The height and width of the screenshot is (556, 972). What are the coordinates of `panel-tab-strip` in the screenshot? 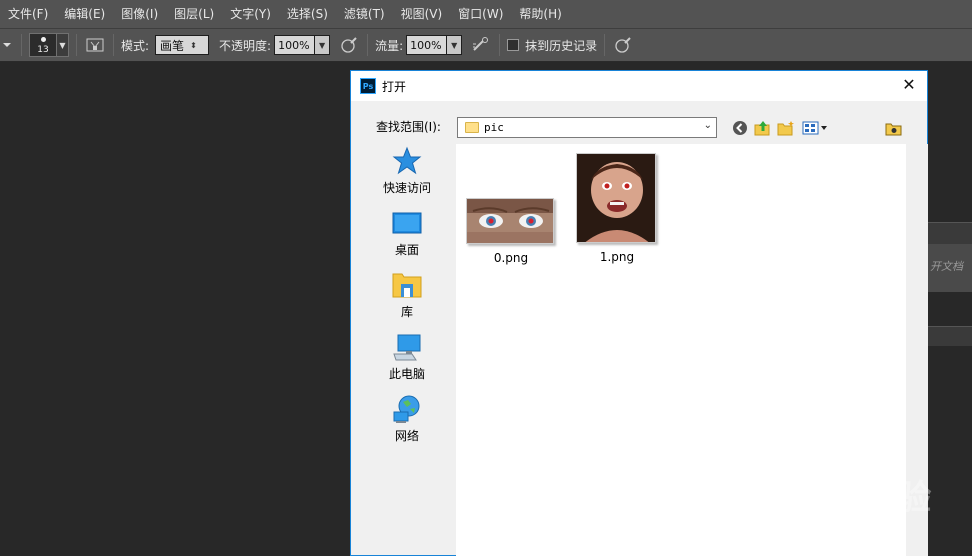 It's located at (950, 233).